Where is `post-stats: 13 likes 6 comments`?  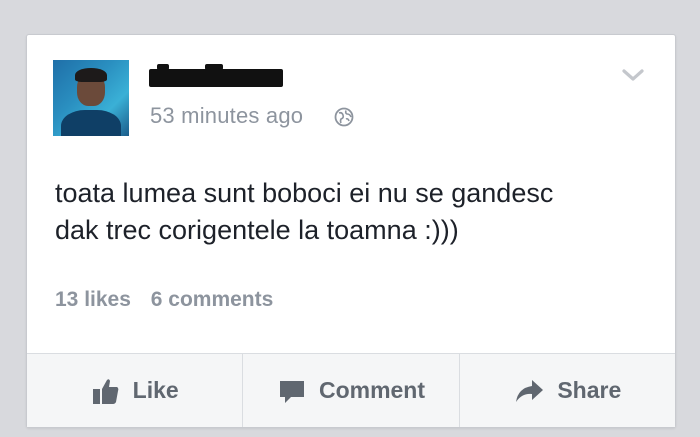
post-stats: 13 likes 6 comments is located at coordinates (164, 300).